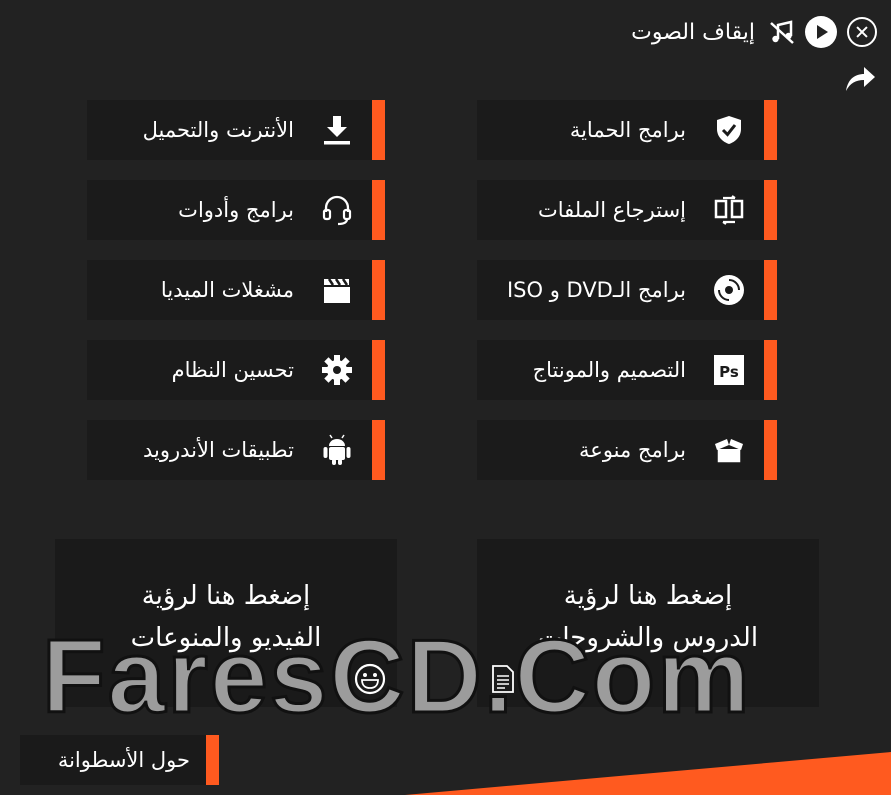 Image resolution: width=891 pixels, height=795 pixels. I want to click on android-icon, so click(337, 450).